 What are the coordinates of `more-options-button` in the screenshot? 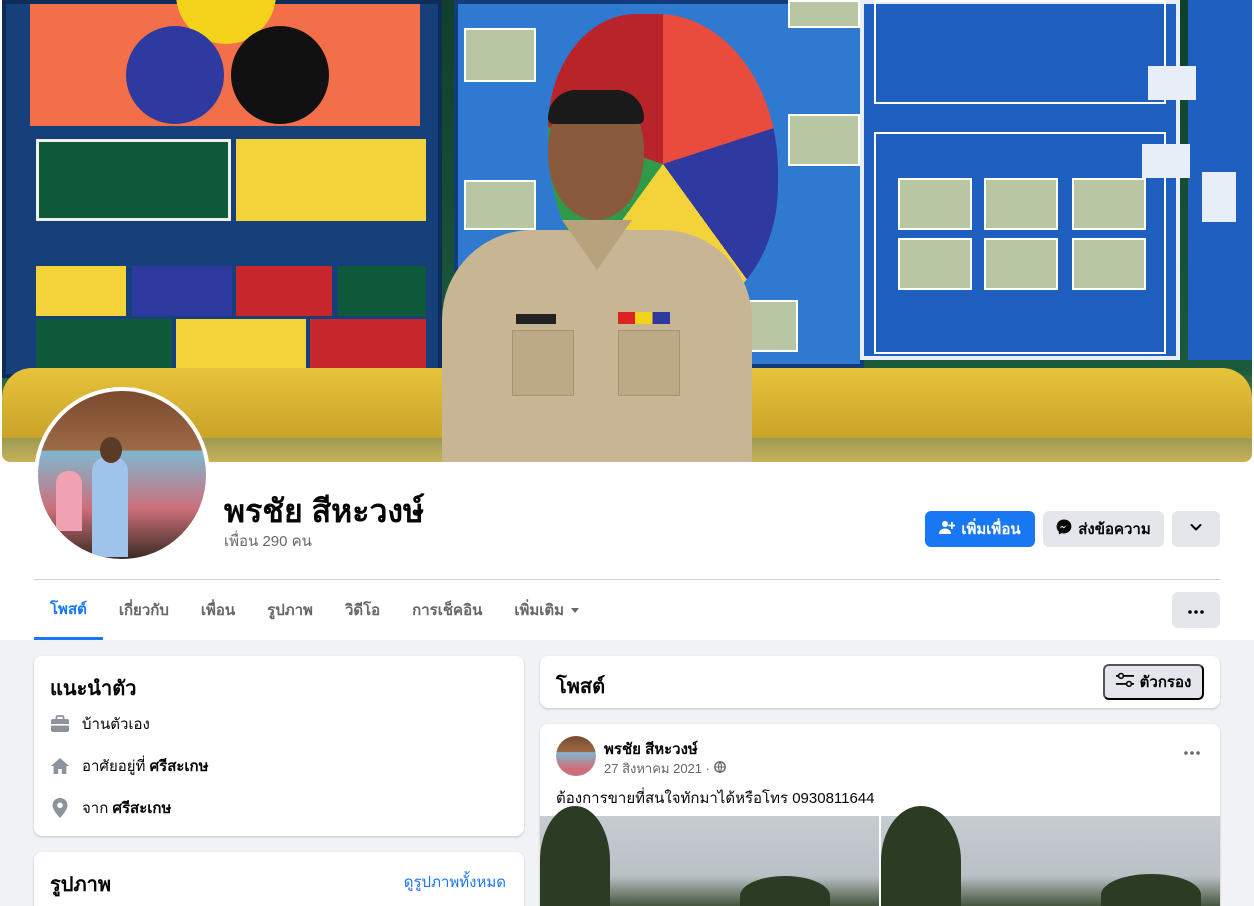 It's located at (1196, 610).